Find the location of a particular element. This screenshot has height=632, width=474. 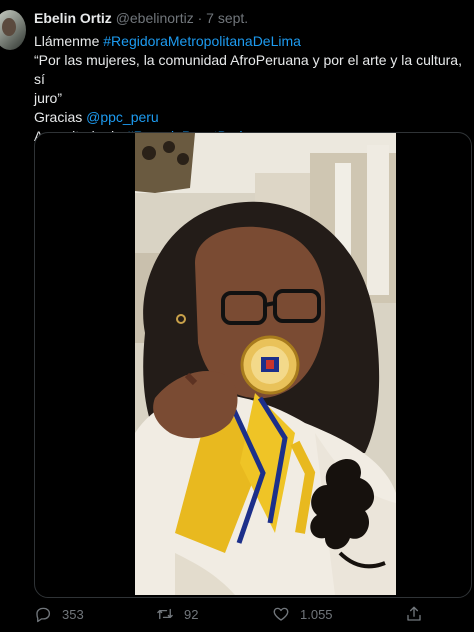

text-prefix-1: Llámenme is located at coordinates (69, 41).